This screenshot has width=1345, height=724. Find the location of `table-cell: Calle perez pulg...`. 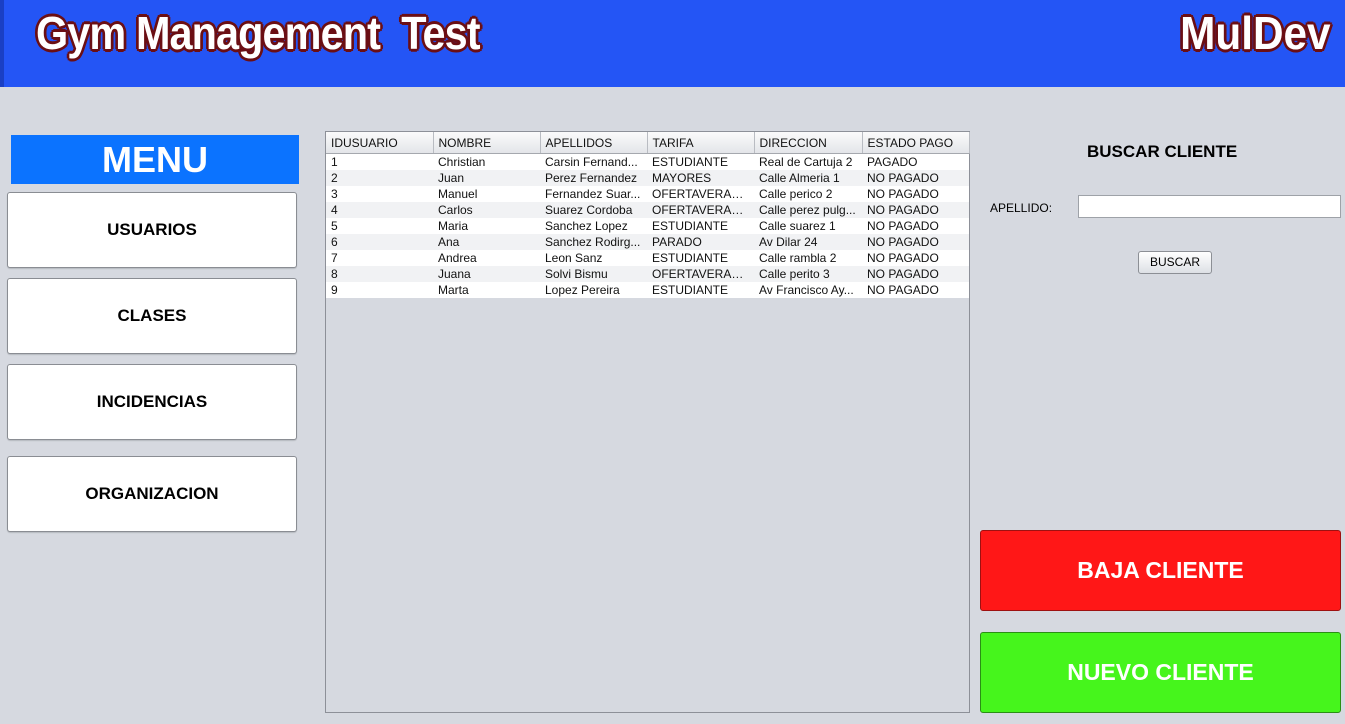

table-cell: Calle perez pulg... is located at coordinates (808, 210).